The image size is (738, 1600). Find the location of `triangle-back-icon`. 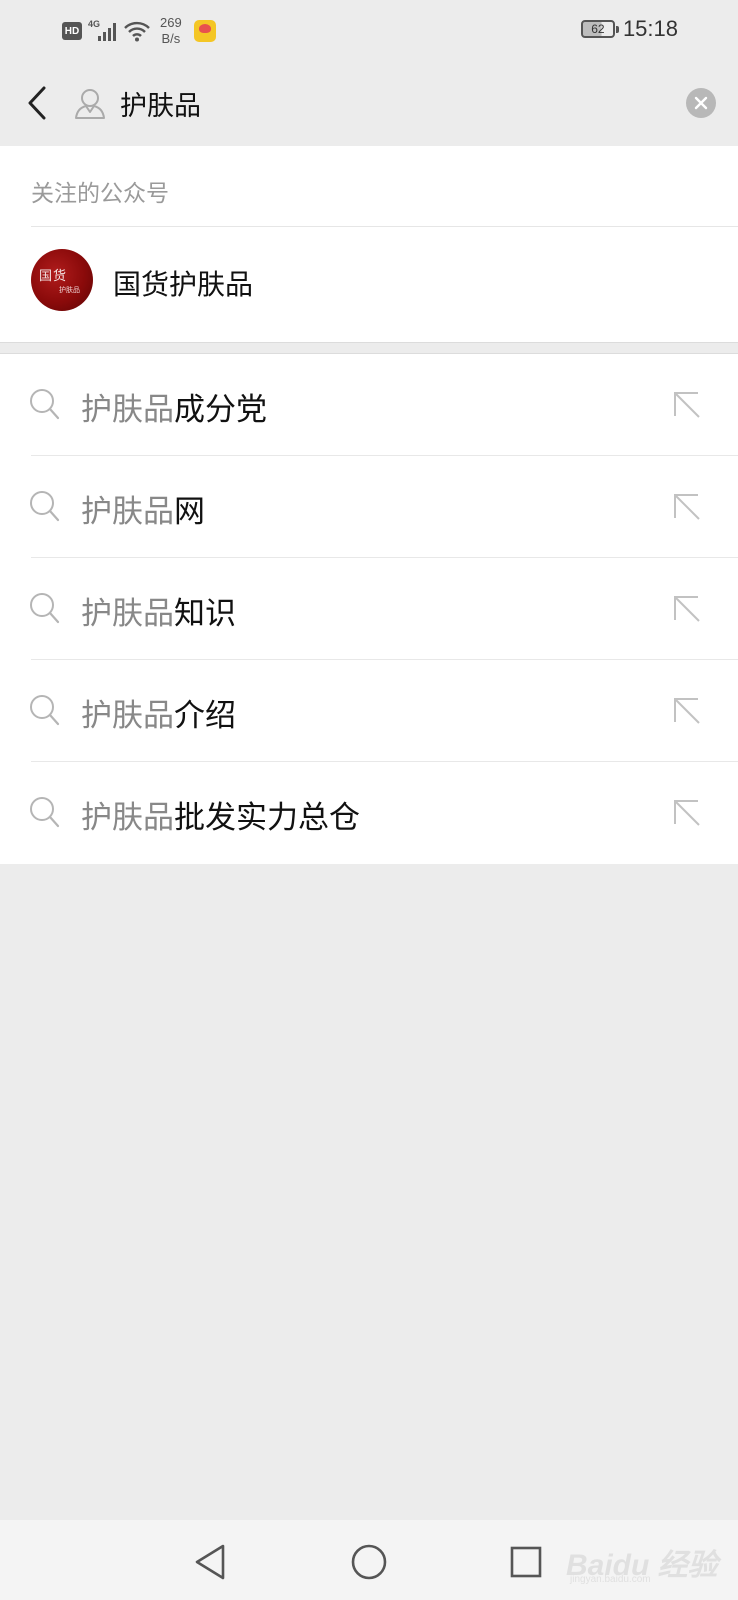

triangle-back-icon is located at coordinates (210, 1562).